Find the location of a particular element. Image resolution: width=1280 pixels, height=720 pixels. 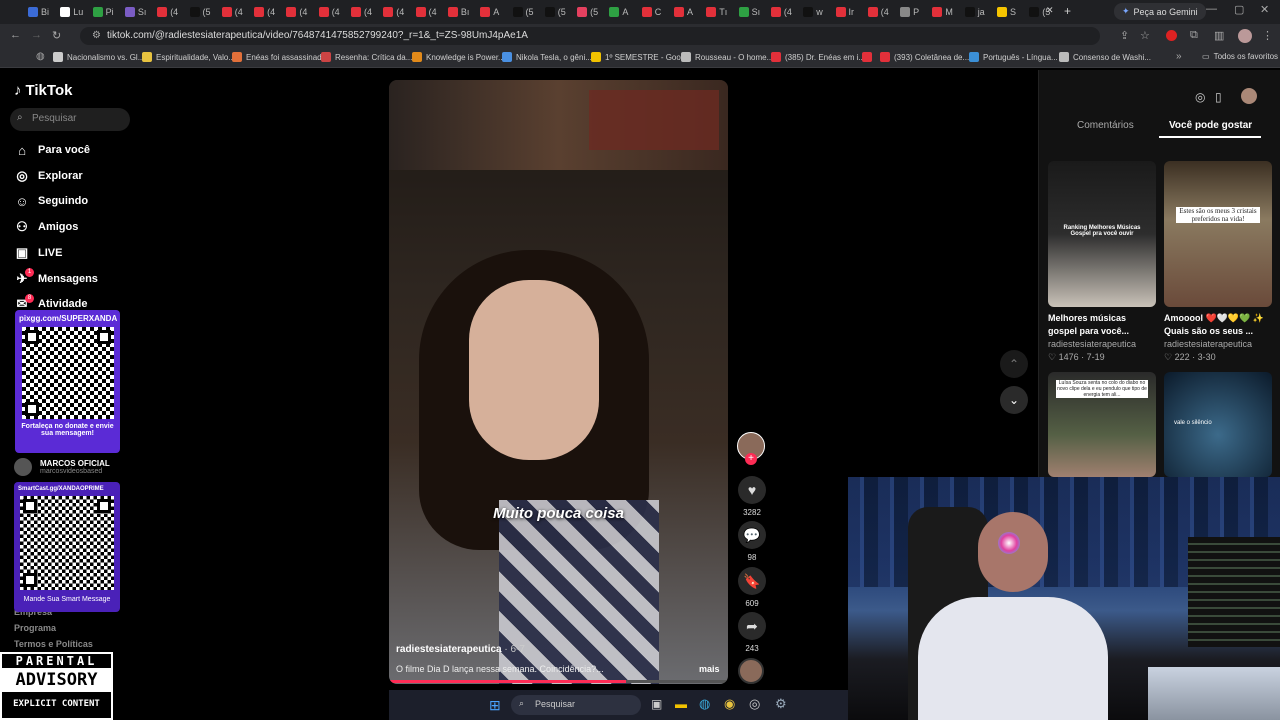

user-avatar is located at coordinates (1249, 96).